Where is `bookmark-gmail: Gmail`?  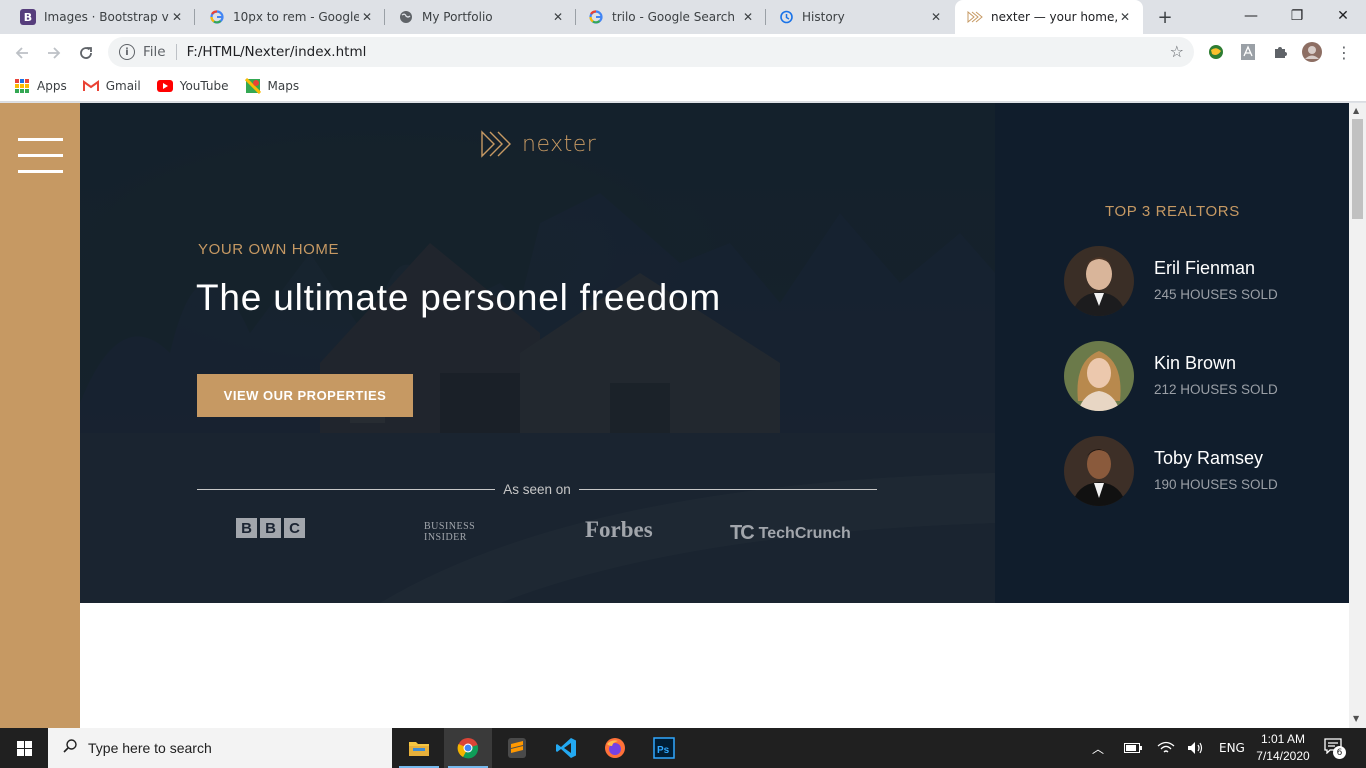
bookmark-gmail: Gmail is located at coordinates (111, 86).